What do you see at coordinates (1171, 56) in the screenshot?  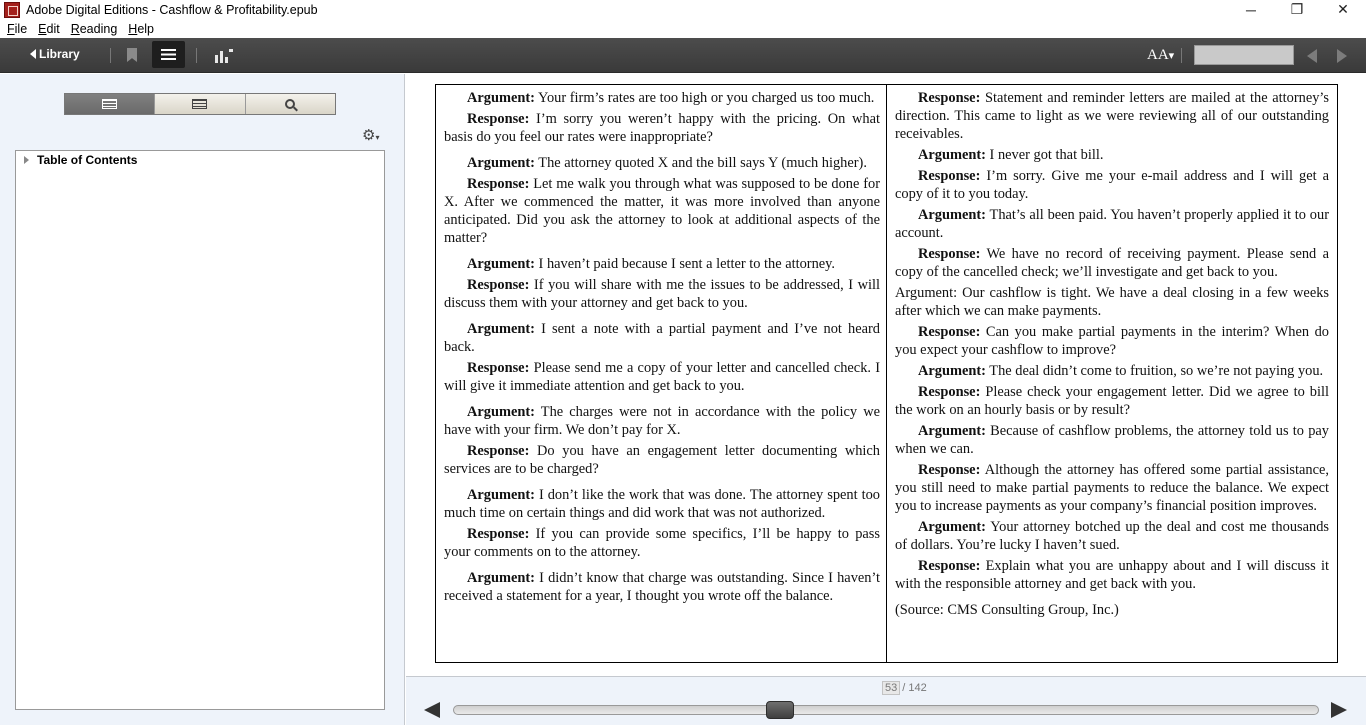 I see `font-size-dropdown-icon: ▾` at bounding box center [1171, 56].